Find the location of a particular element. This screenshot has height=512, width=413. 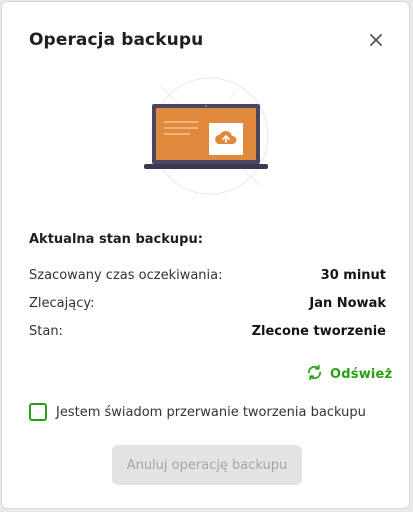

acknowledge-checkbox is located at coordinates (38, 412).